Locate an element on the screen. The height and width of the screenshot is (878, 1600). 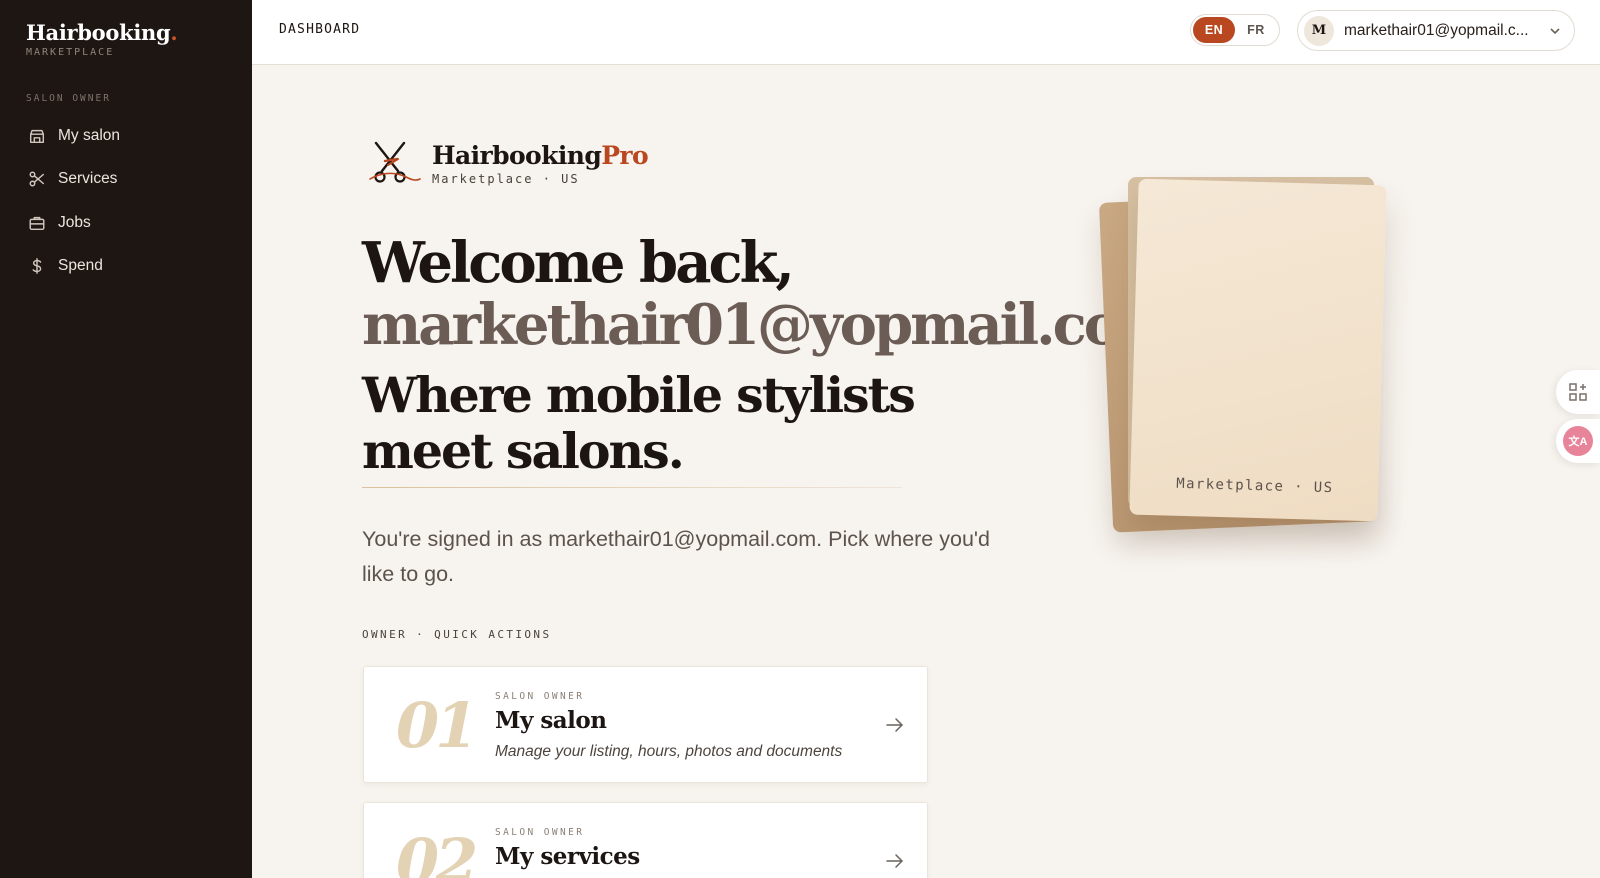
hero-logo: HairbookingPro Marketplace · US is located at coordinates (508, 164).